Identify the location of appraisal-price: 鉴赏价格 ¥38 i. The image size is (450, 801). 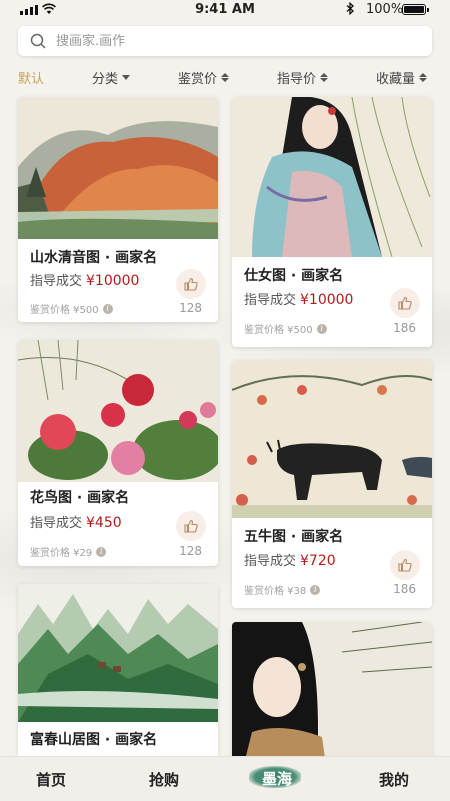
(282, 589).